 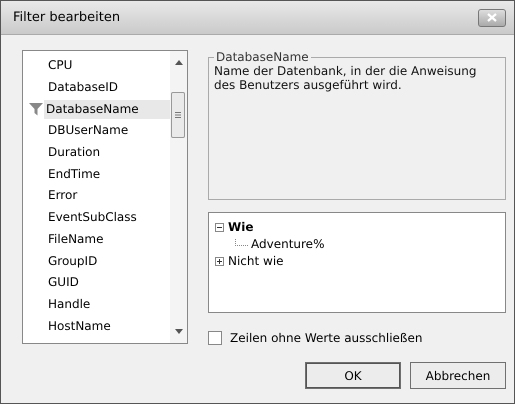 What do you see at coordinates (287, 244) in the screenshot?
I see `tree-node: Adventure%` at bounding box center [287, 244].